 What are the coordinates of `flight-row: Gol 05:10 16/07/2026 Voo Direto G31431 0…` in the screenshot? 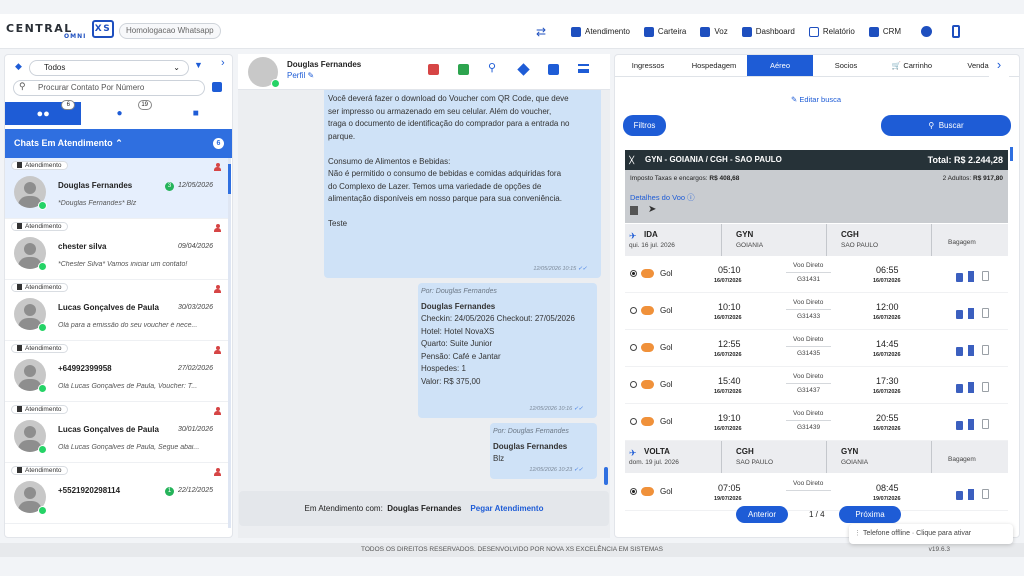 It's located at (816, 274).